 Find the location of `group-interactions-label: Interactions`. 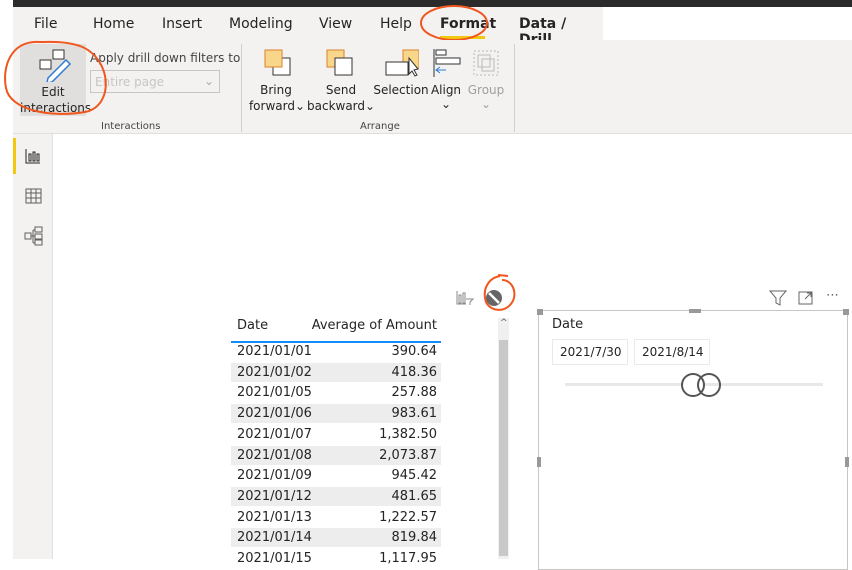

group-interactions-label: Interactions is located at coordinates (131, 126).